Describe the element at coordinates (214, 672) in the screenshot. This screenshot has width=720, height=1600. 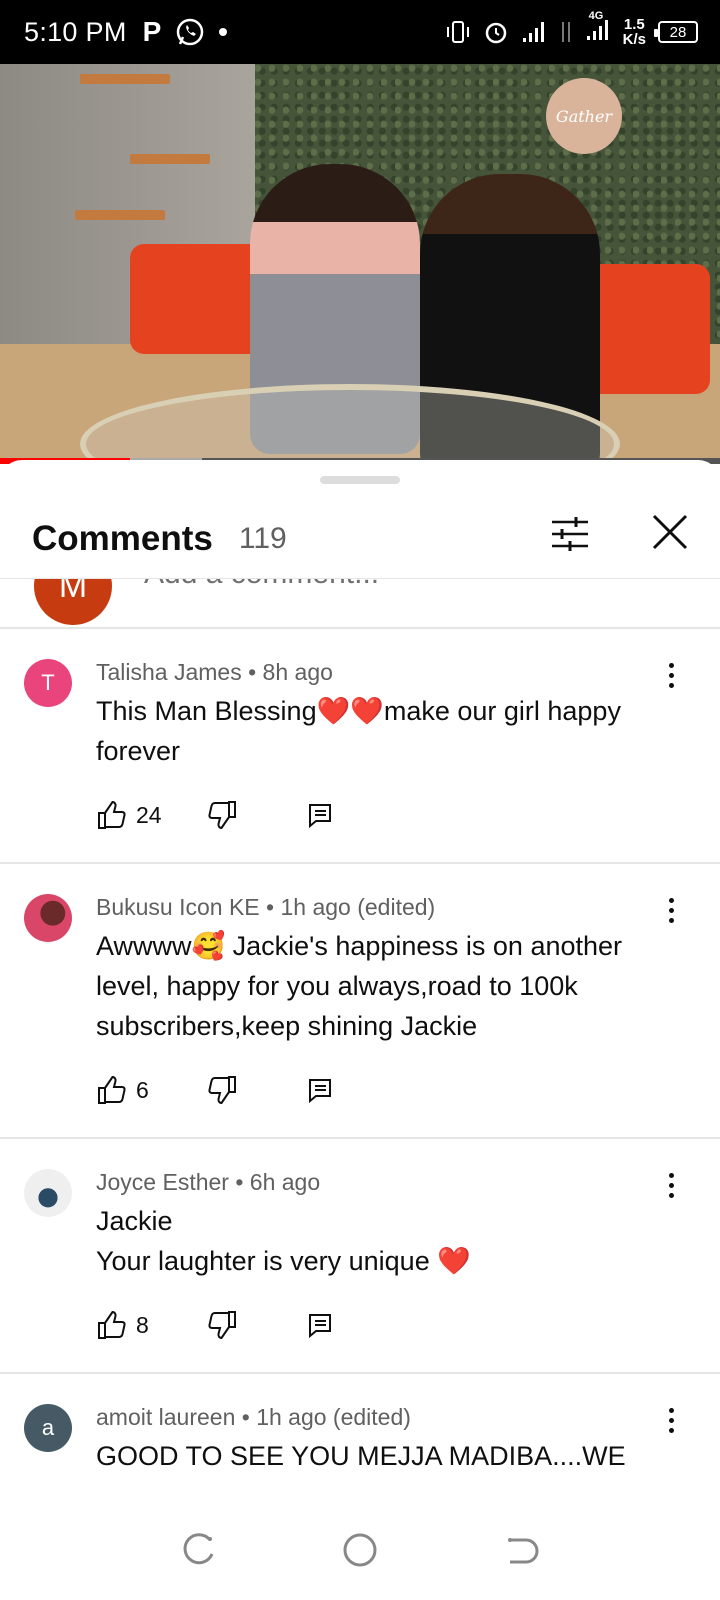
I see `comment-meta: Talisha James • 8h ago` at that location.